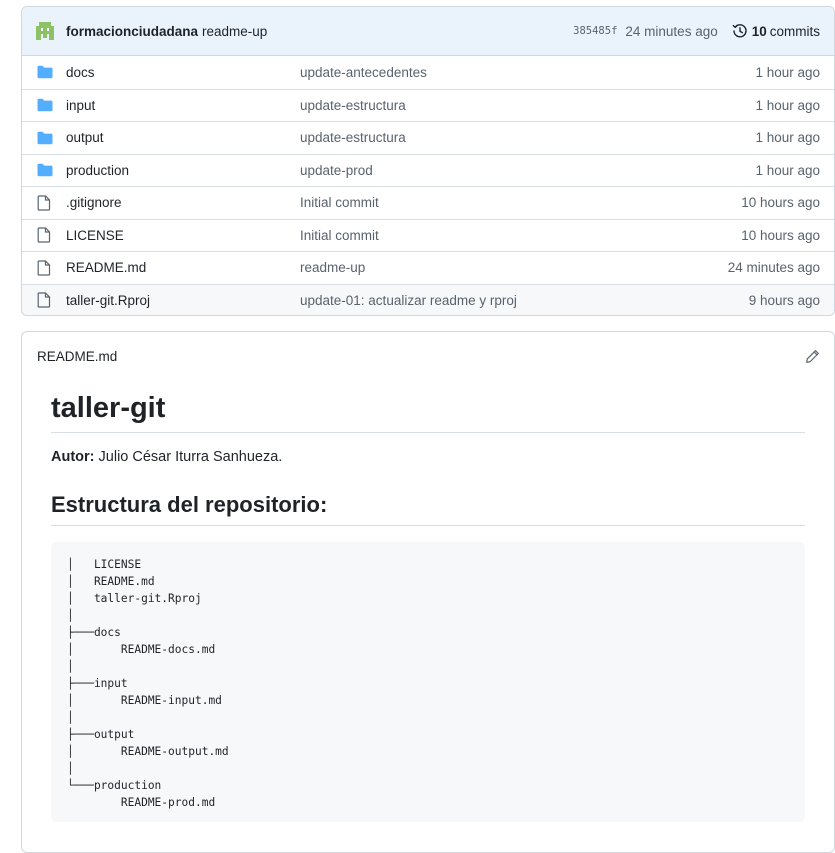 The width and height of the screenshot is (835, 853). I want to click on file-name-link: input, so click(183, 105).